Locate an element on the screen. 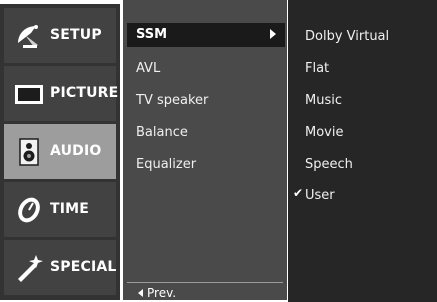 Image resolution: width=437 pixels, height=302 pixels. category-special: SPECIAL is located at coordinates (60, 267).